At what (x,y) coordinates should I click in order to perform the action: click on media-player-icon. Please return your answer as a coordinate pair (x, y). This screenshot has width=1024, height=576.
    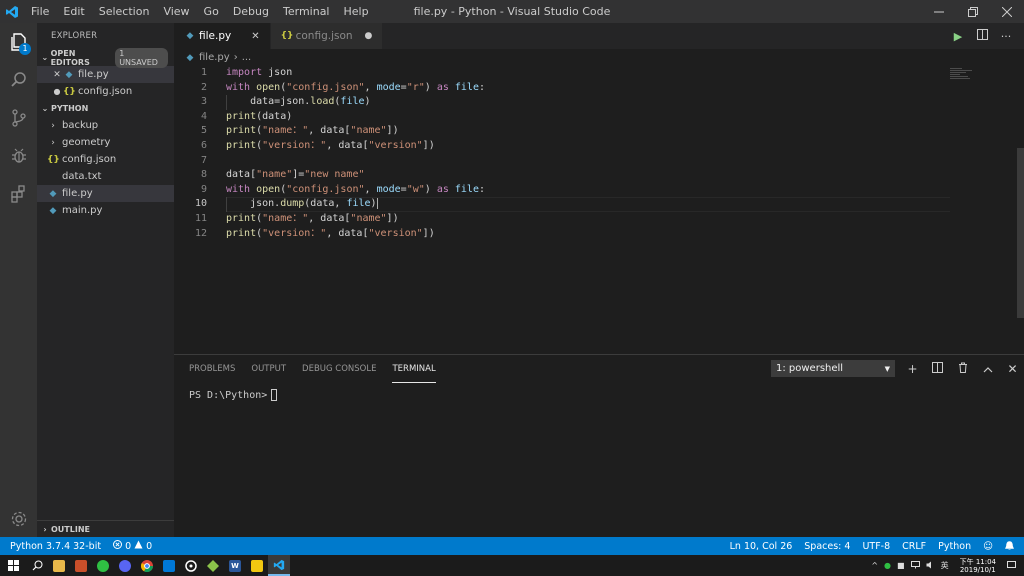
    Looking at the image, I should click on (81, 565).